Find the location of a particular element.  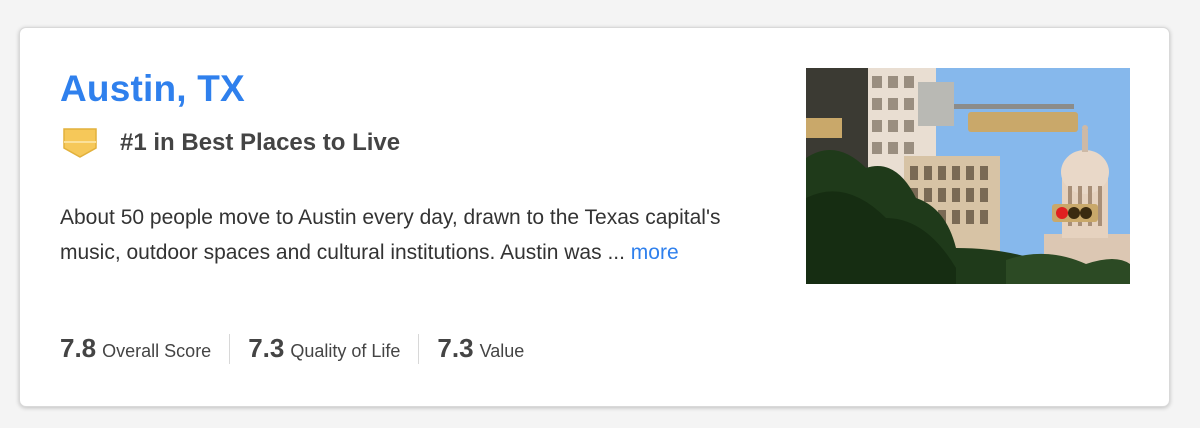

ribbon-badge-icon is located at coordinates (80, 143).